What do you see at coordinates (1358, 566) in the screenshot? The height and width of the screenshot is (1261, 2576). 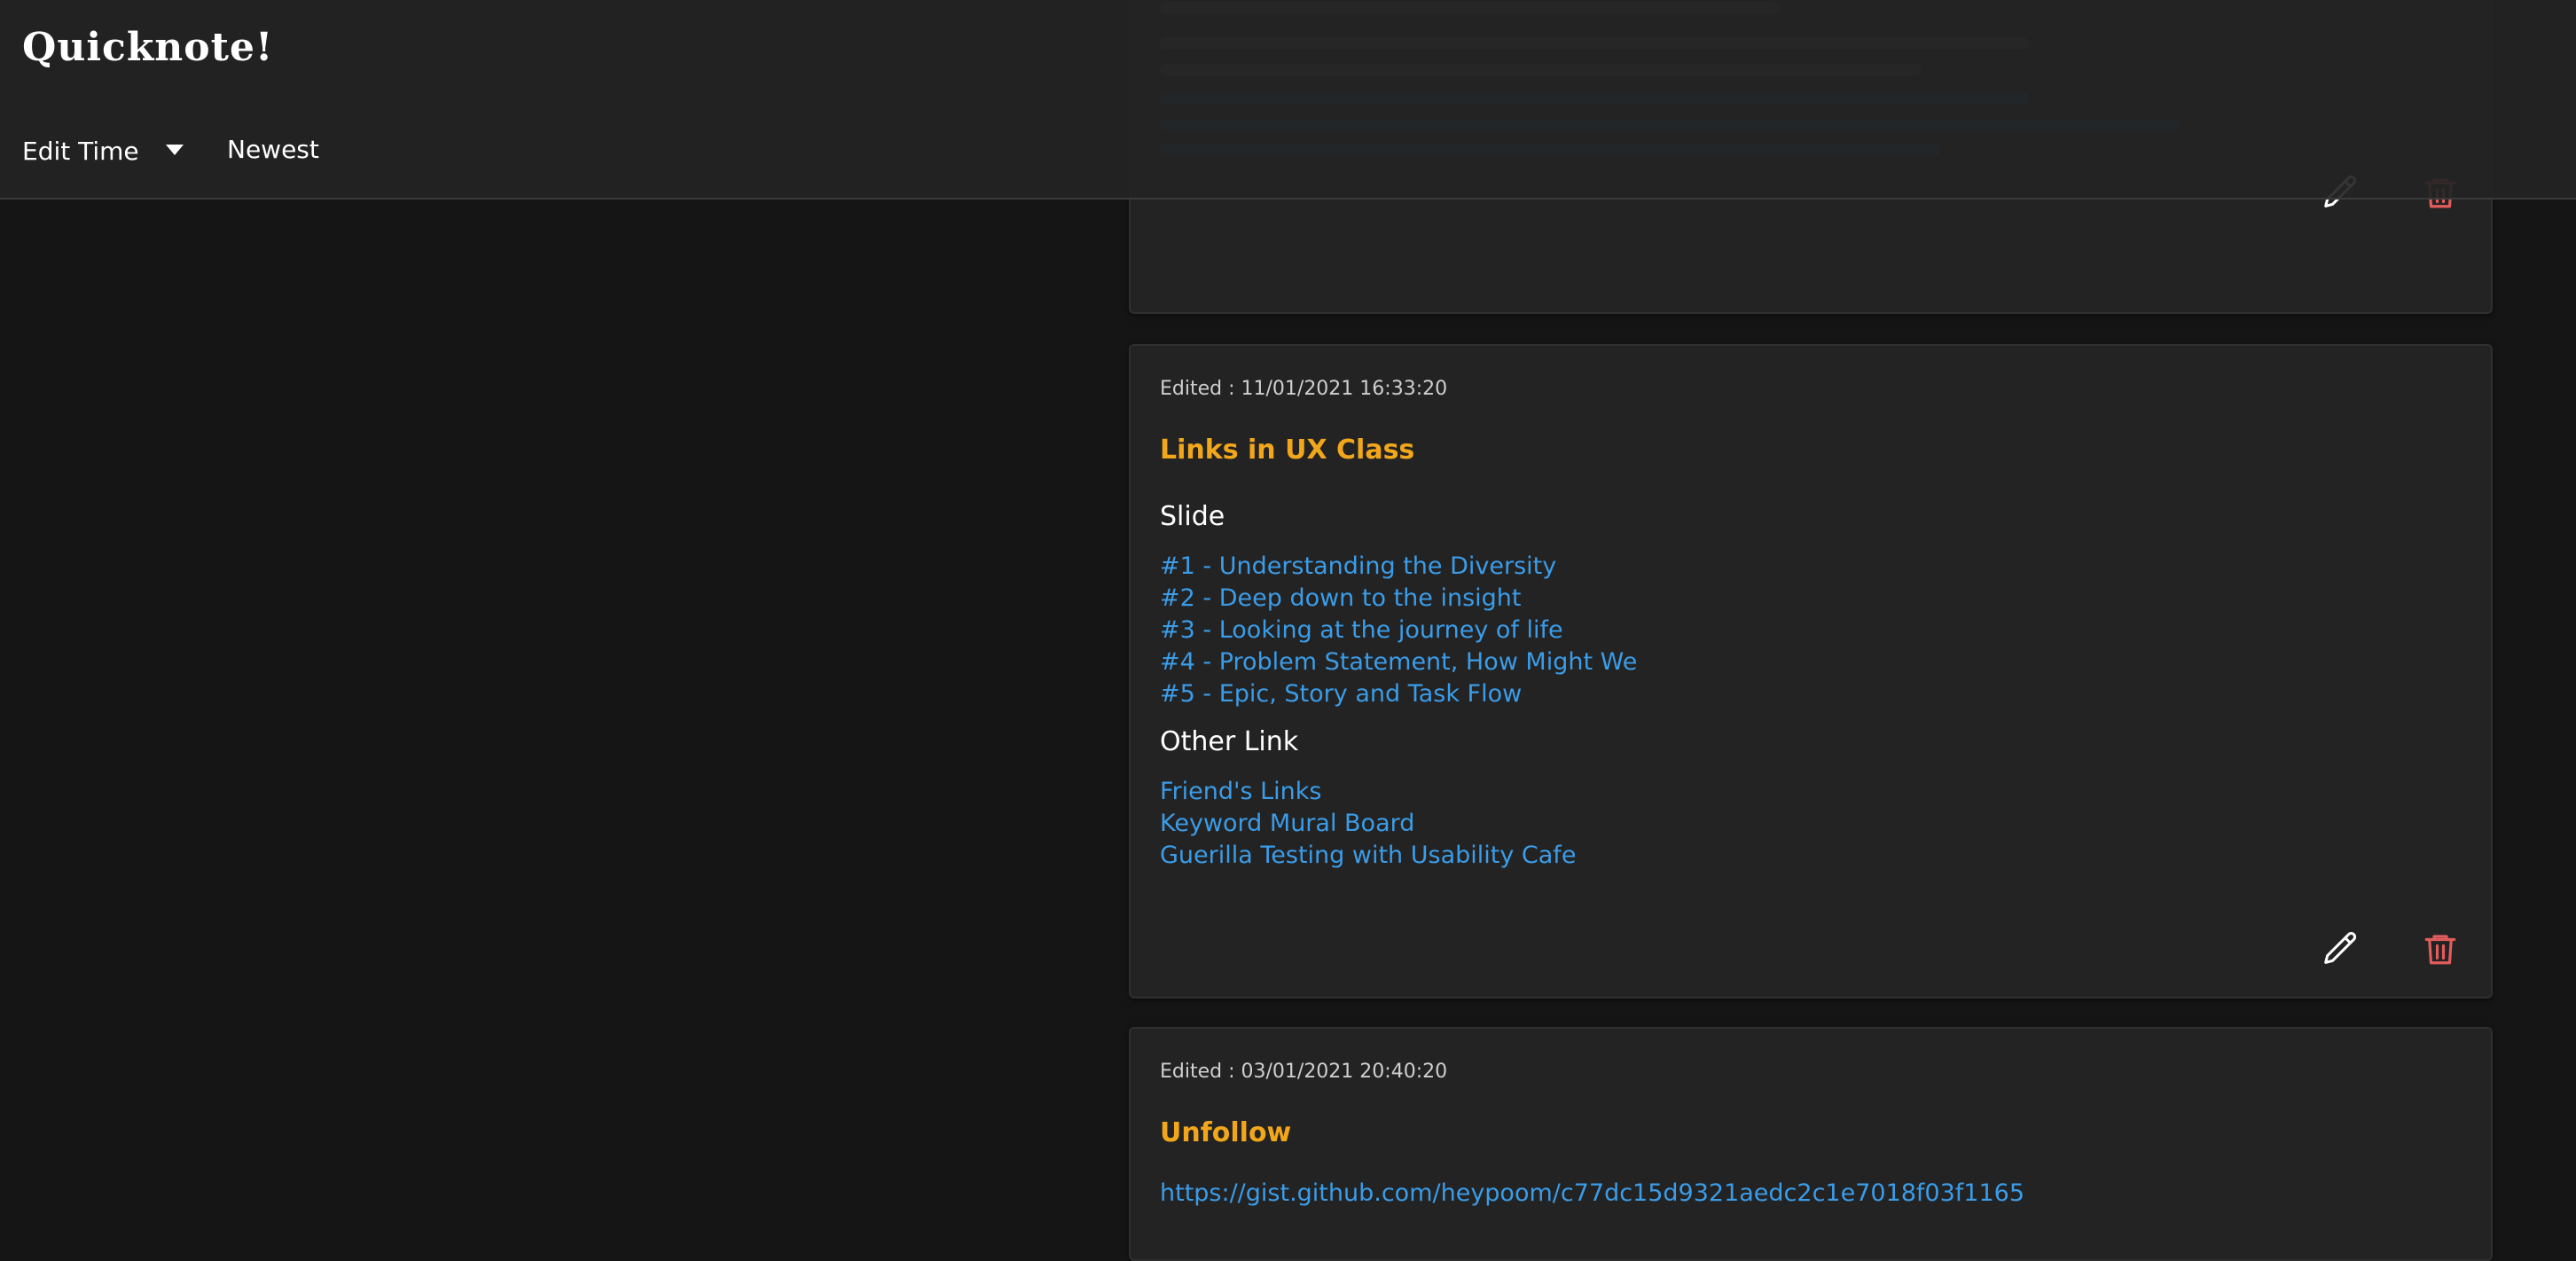 I see `note-link: #1 - Understanding the Diversity` at bounding box center [1358, 566].